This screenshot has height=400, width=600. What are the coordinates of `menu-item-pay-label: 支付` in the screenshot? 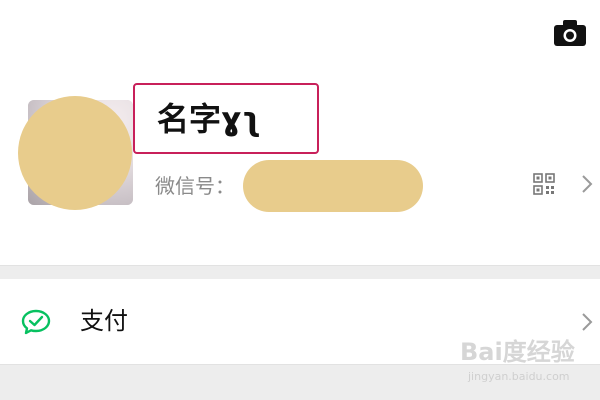 It's located at (104, 321).